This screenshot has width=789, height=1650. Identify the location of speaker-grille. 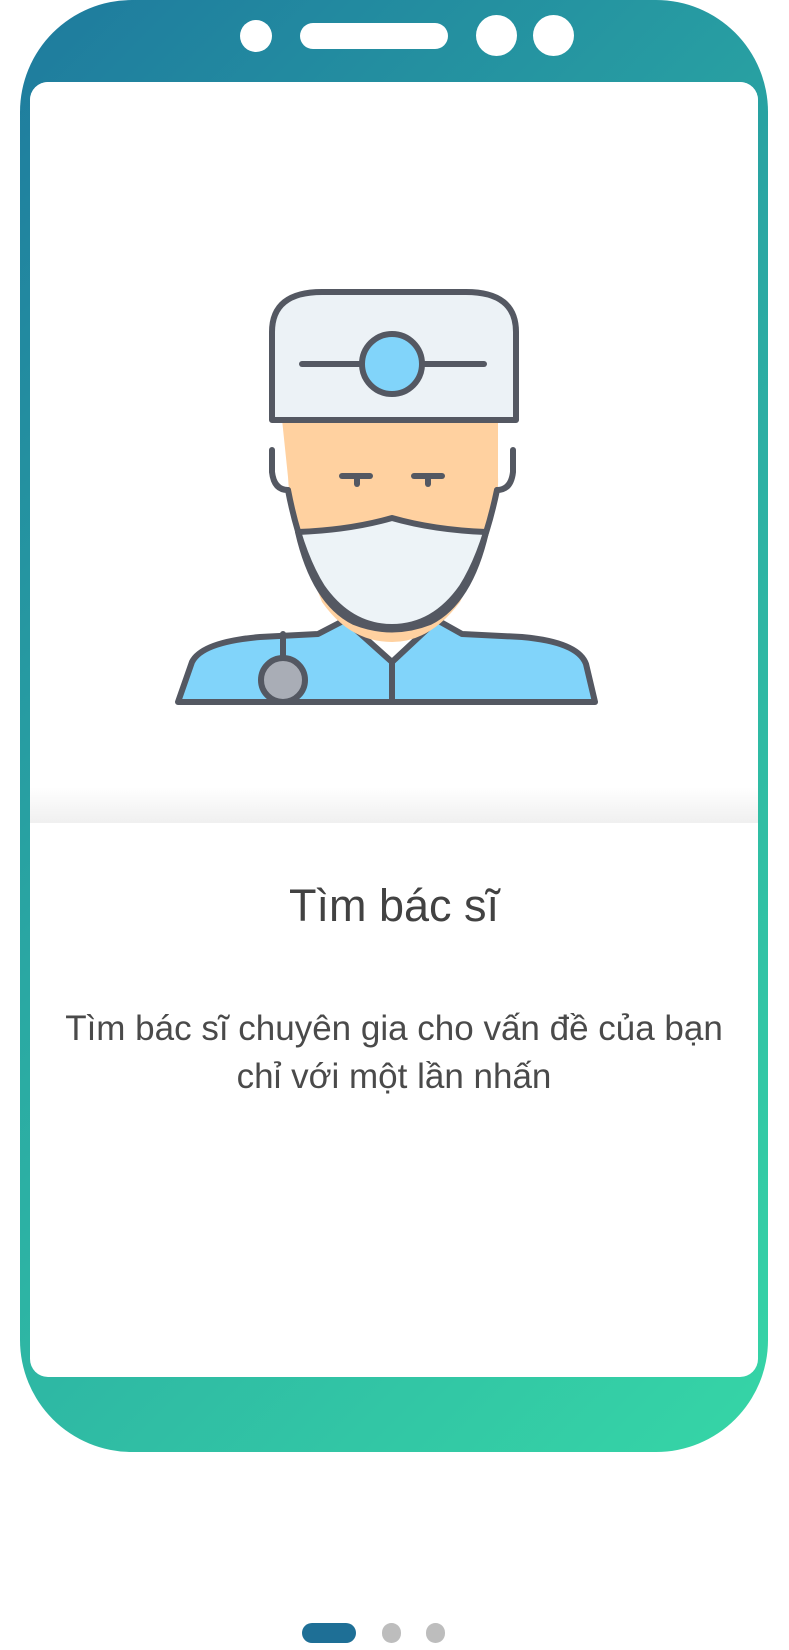
(374, 36).